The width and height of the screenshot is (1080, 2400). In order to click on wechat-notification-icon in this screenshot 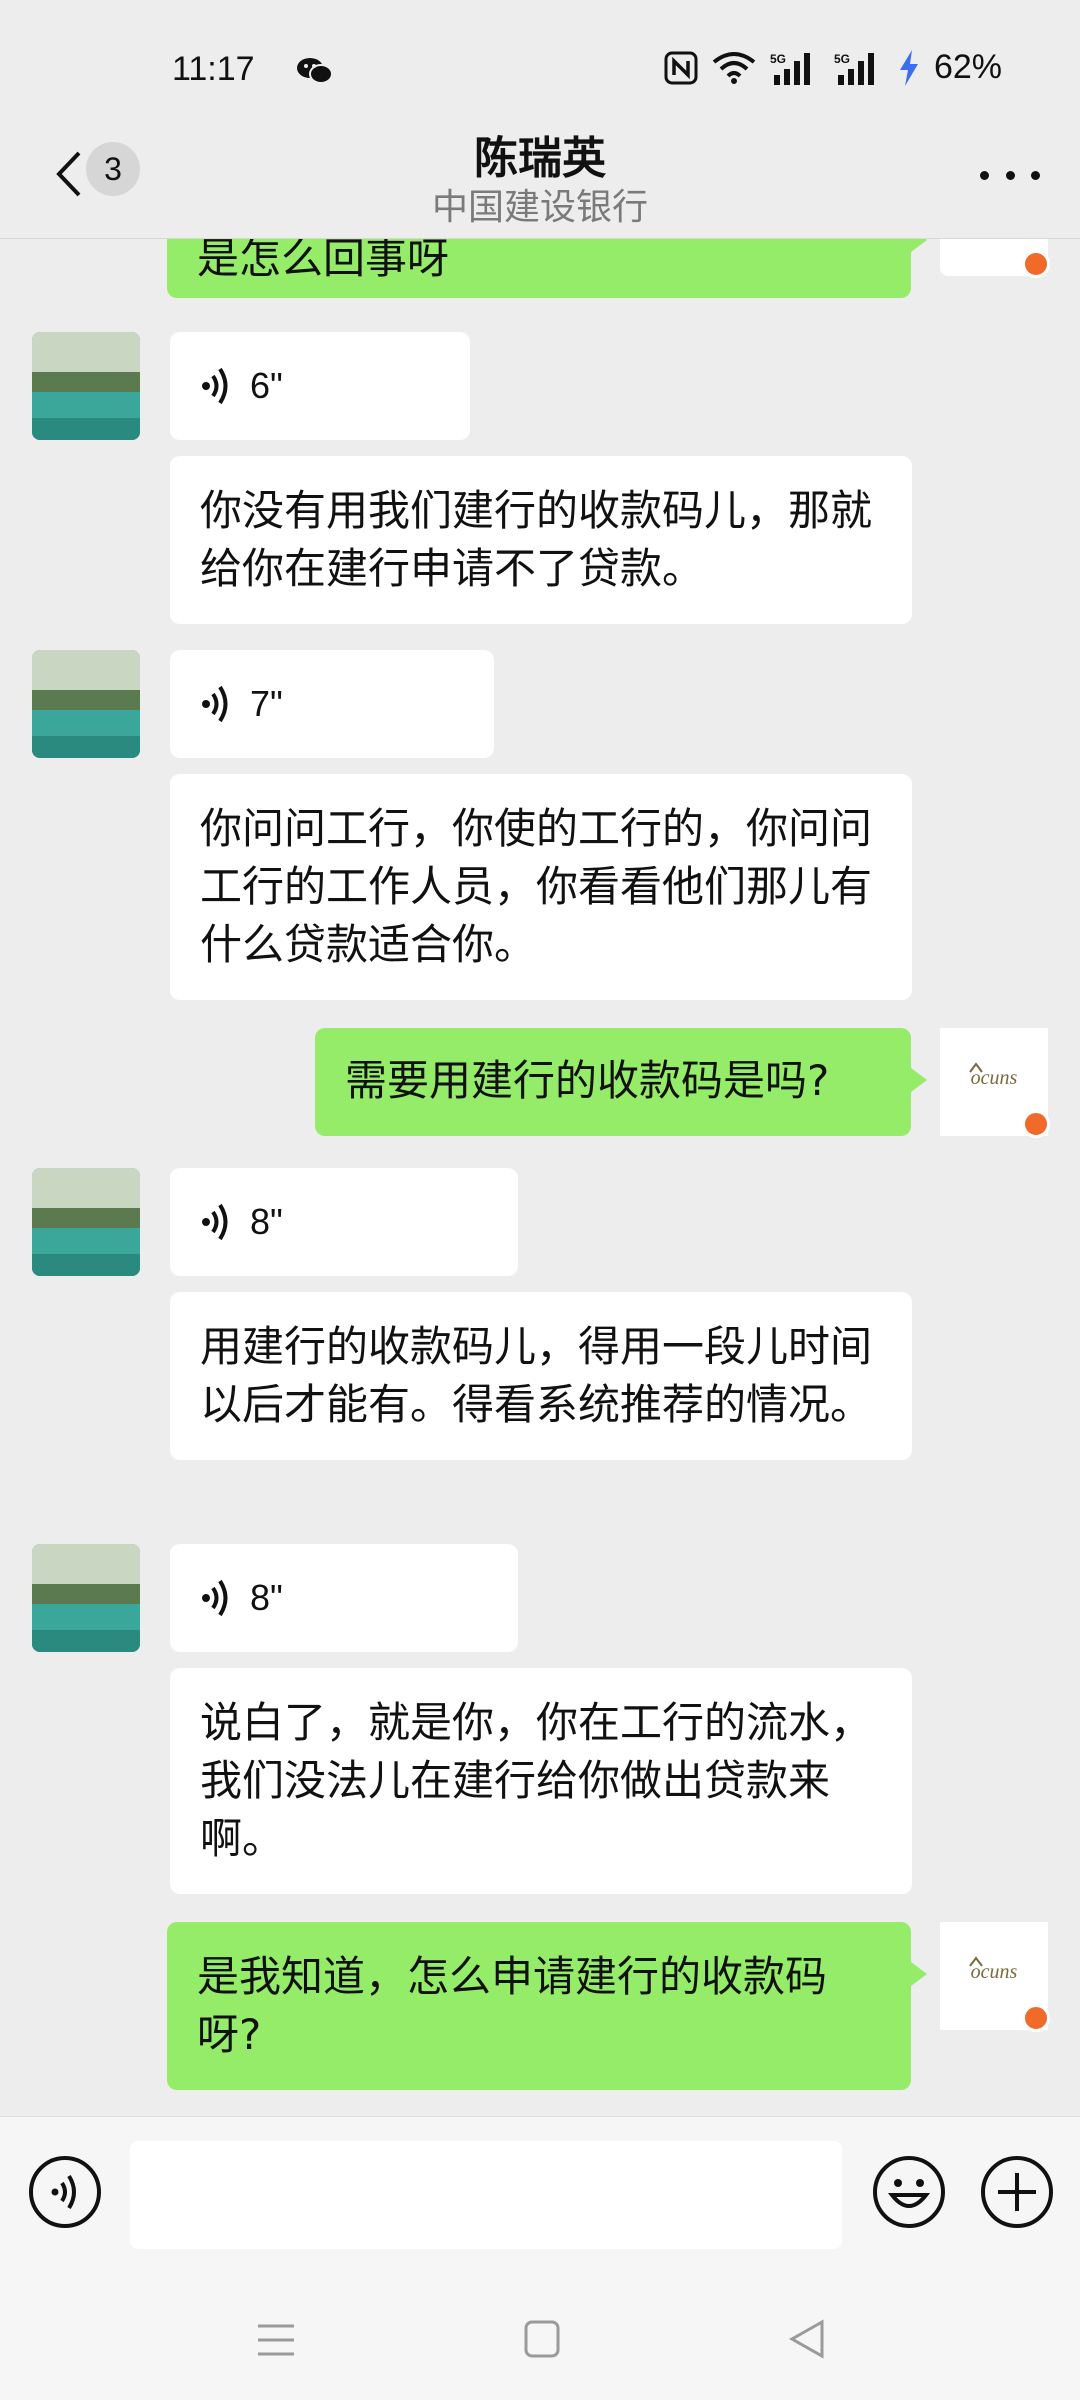, I will do `click(315, 71)`.